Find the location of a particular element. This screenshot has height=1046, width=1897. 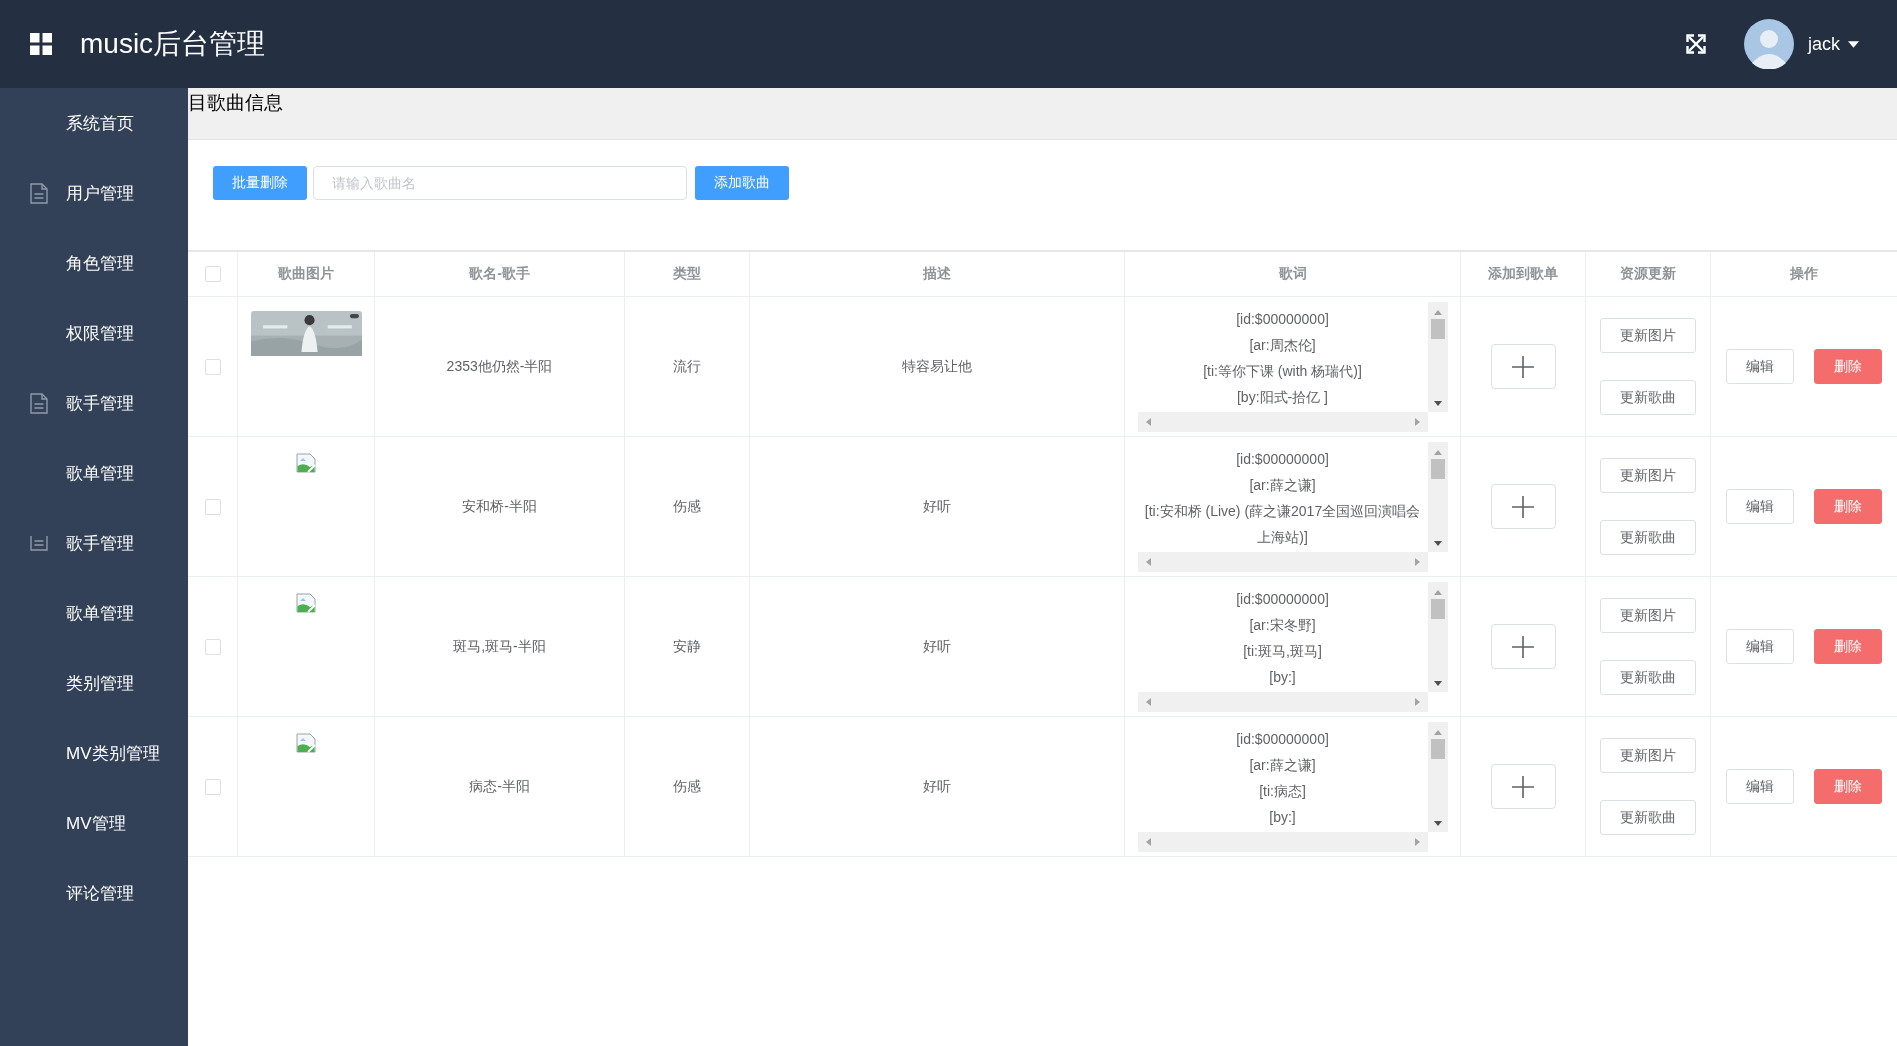

sidebar-item: 评论管理 is located at coordinates (94, 893).